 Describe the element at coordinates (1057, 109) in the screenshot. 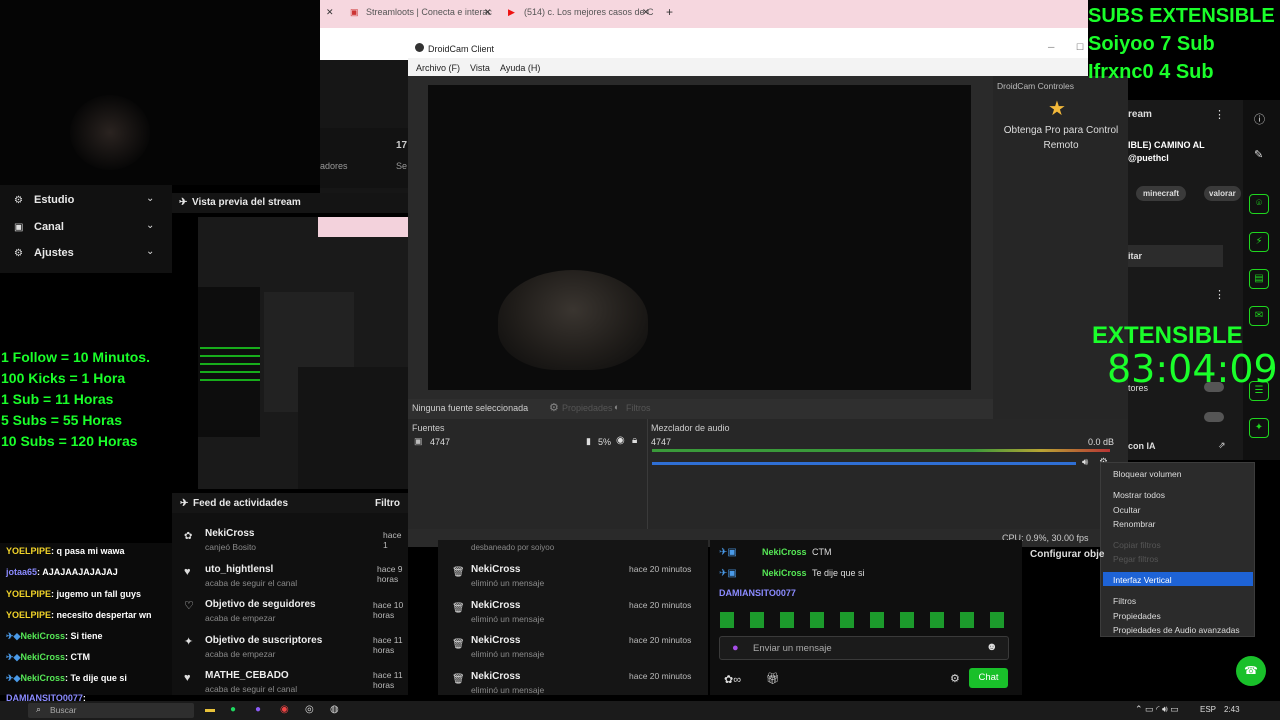

I see `star-icon: ★` at that location.